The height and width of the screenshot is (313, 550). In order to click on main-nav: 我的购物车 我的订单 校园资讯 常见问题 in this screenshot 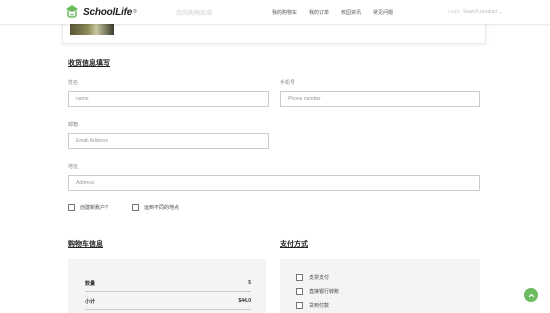, I will do `click(332, 12)`.